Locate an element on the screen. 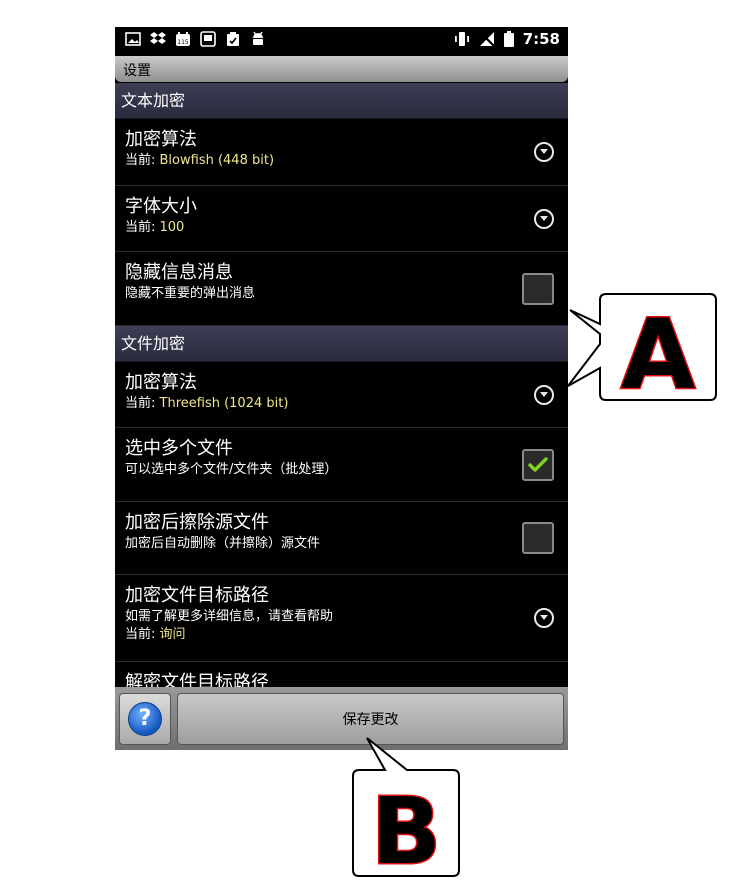 This screenshot has height=892, width=750. pref-title: 选中多个文件 is located at coordinates (179, 448).